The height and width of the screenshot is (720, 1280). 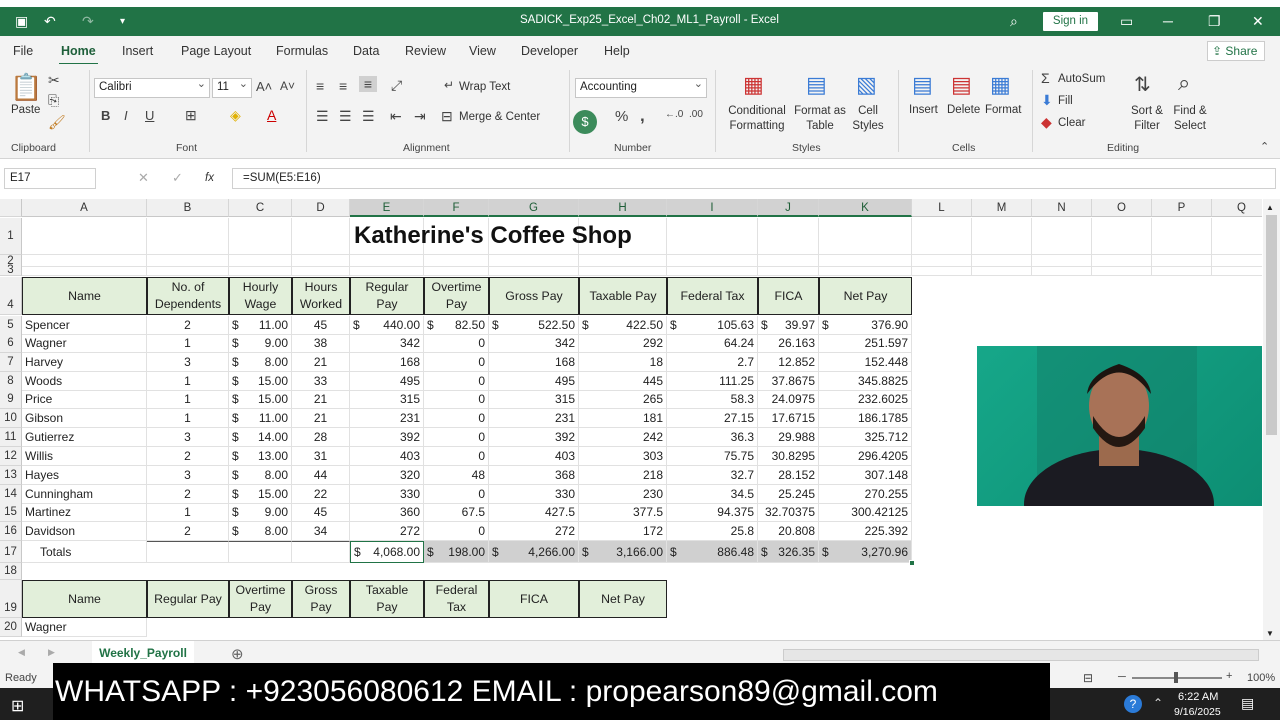 I want to click on row-header-6: 6, so click(x=11, y=343).